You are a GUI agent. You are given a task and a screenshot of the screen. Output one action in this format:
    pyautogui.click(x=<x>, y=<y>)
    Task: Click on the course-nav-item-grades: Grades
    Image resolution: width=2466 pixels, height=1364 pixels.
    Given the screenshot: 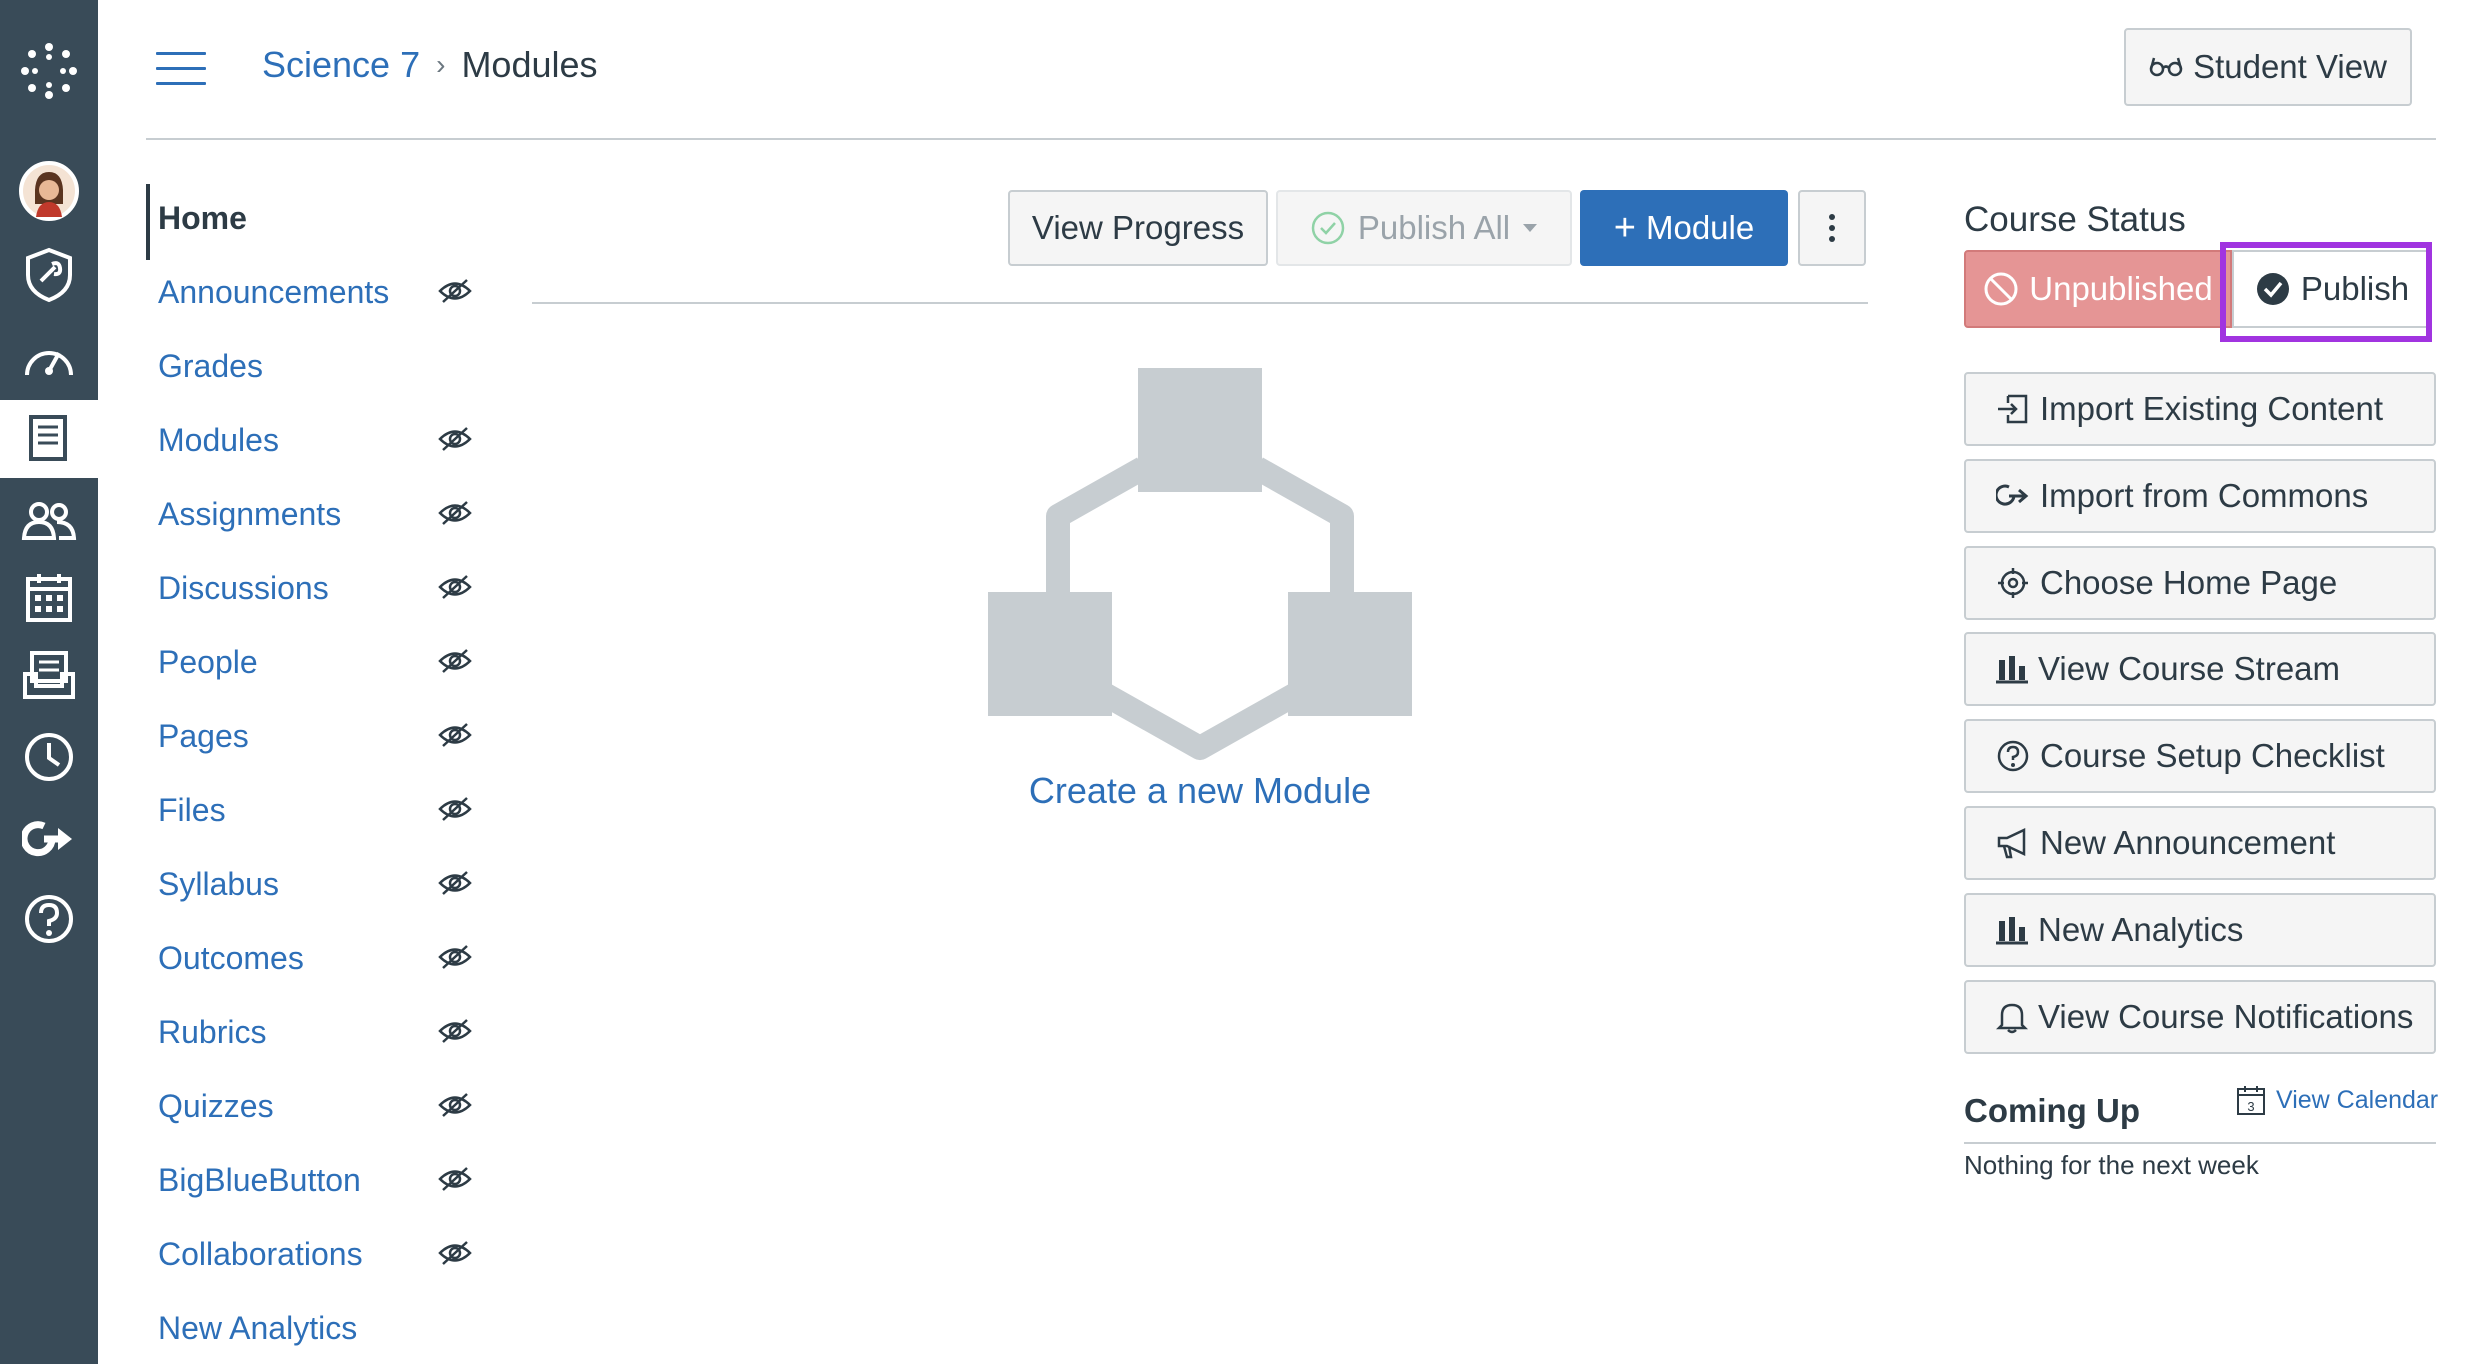 What is the action you would take?
    pyautogui.click(x=316, y=366)
    